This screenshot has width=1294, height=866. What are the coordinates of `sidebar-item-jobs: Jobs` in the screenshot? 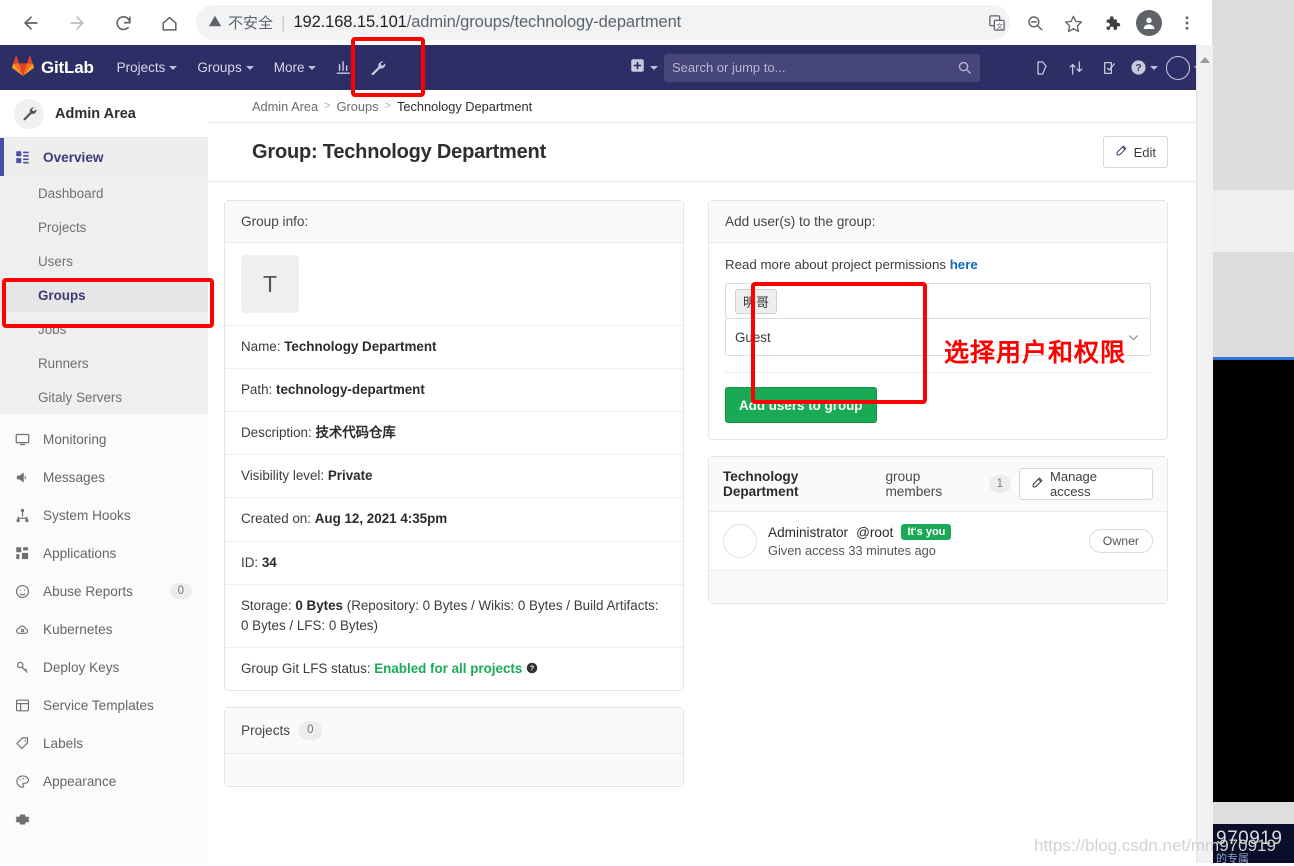 It's located at (104, 329).